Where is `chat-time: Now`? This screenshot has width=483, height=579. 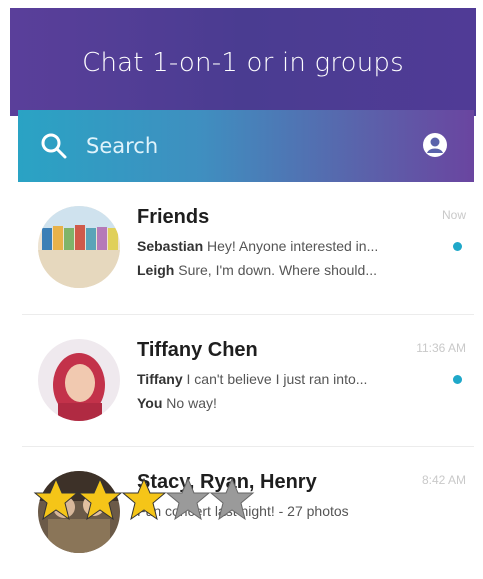
chat-time: Now is located at coordinates (453, 215).